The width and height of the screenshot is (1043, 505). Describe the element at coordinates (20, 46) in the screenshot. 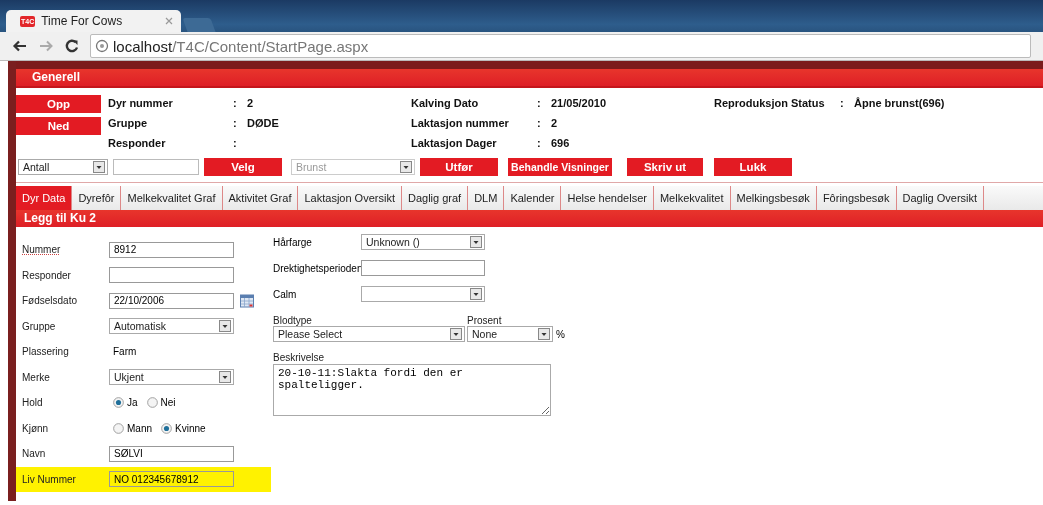

I see `back-icon` at that location.